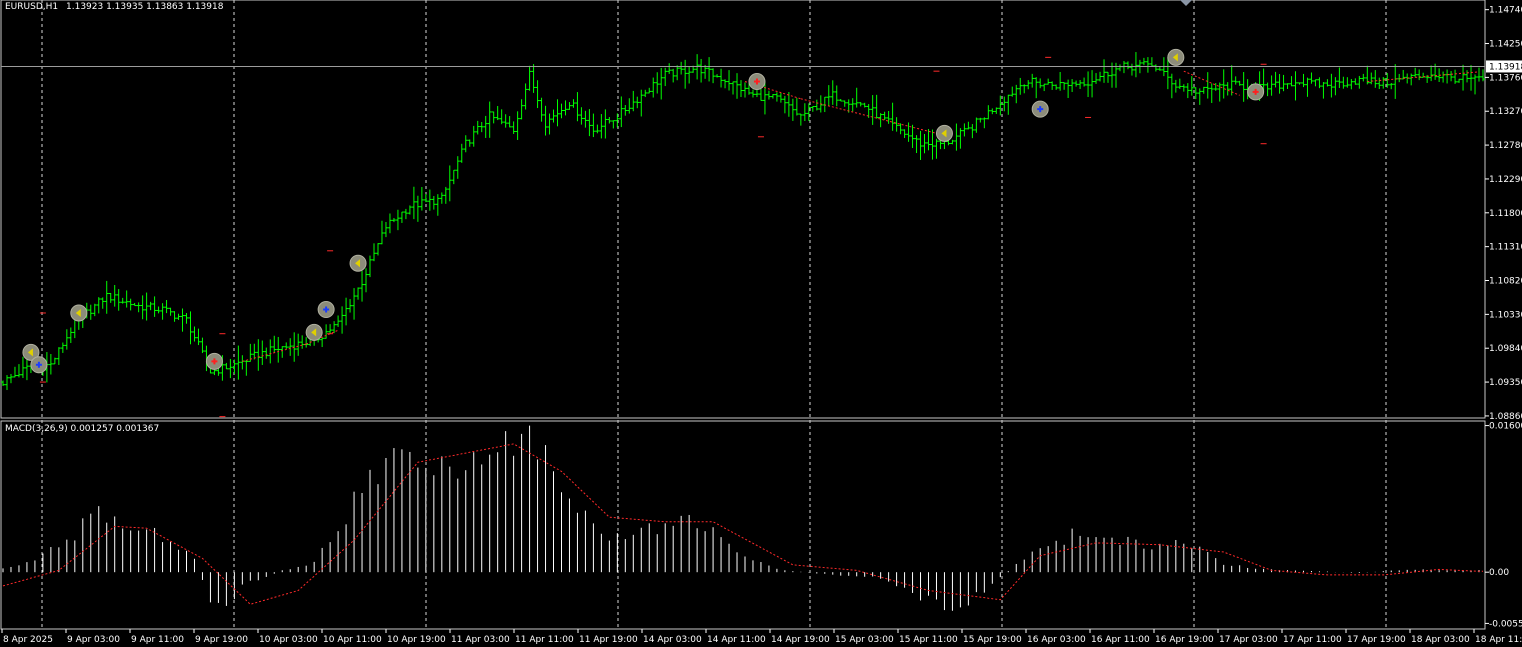  I want to click on ohlc-values: 1.13923 1.13935 1.13863 1.13918, so click(145, 7).